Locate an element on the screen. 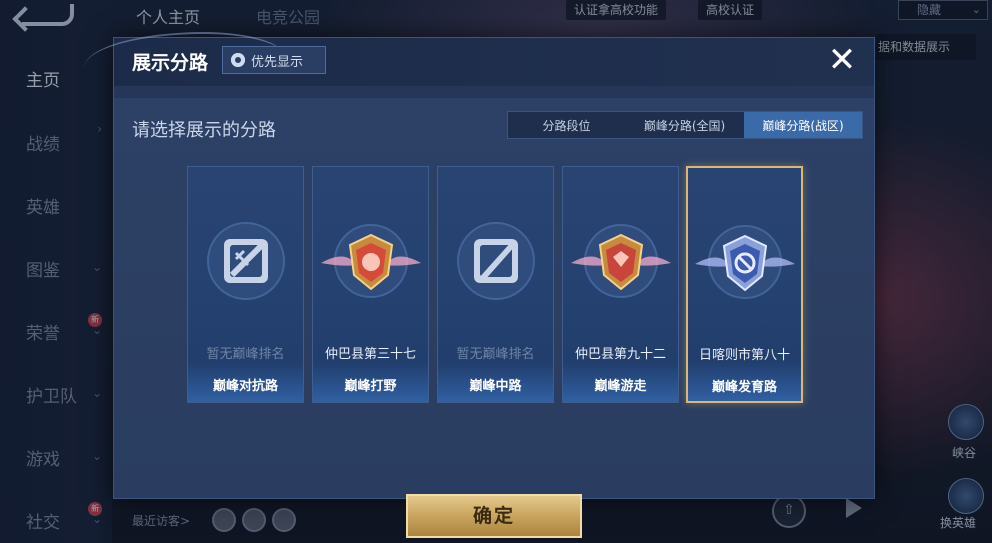  close-icon: ✕ is located at coordinates (842, 60).